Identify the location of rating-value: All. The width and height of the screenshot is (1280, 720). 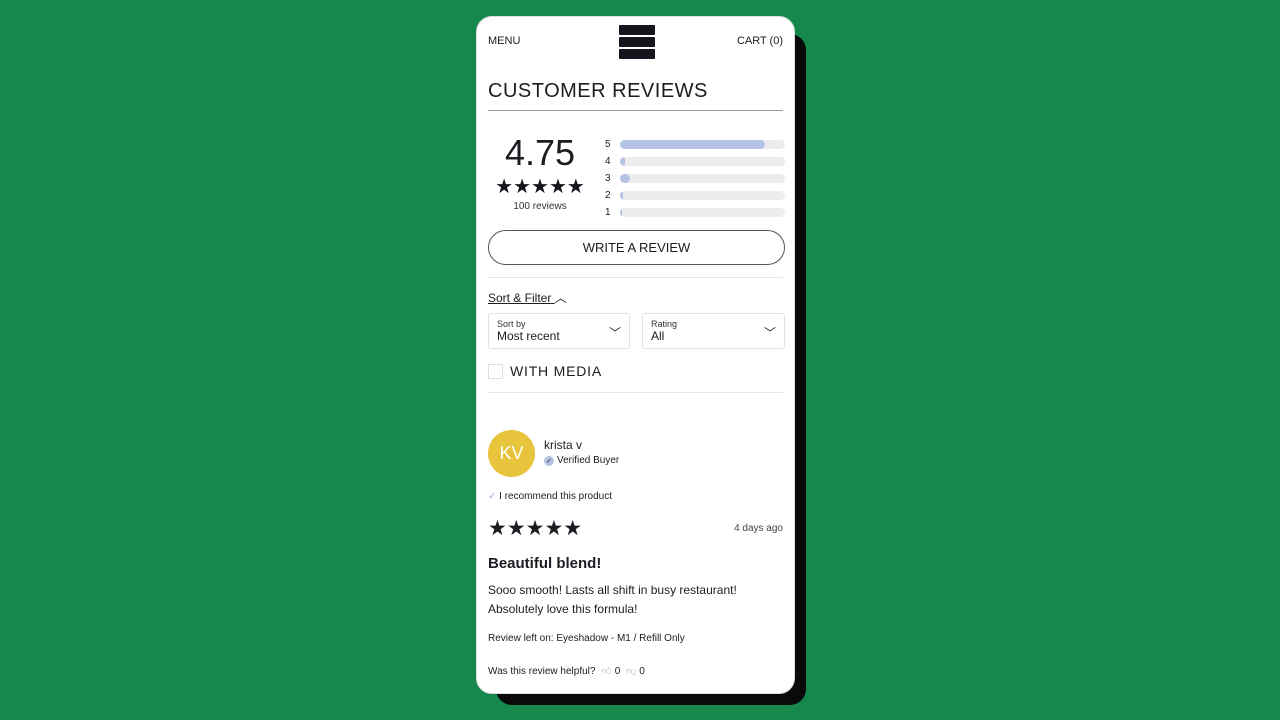
(658, 336).